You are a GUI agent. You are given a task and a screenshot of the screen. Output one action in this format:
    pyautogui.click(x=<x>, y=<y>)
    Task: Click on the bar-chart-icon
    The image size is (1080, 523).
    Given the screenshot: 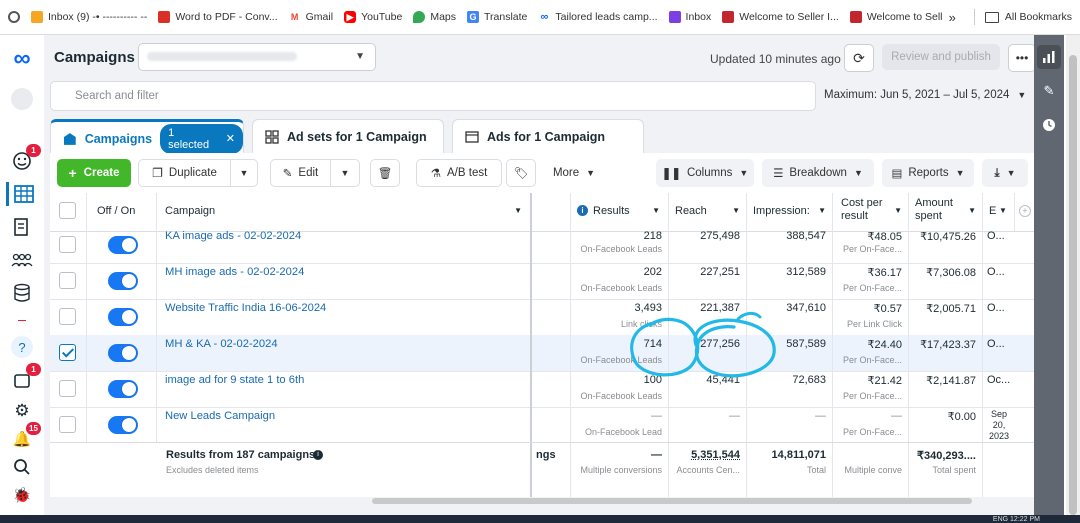 What is the action you would take?
    pyautogui.click(x=1049, y=57)
    